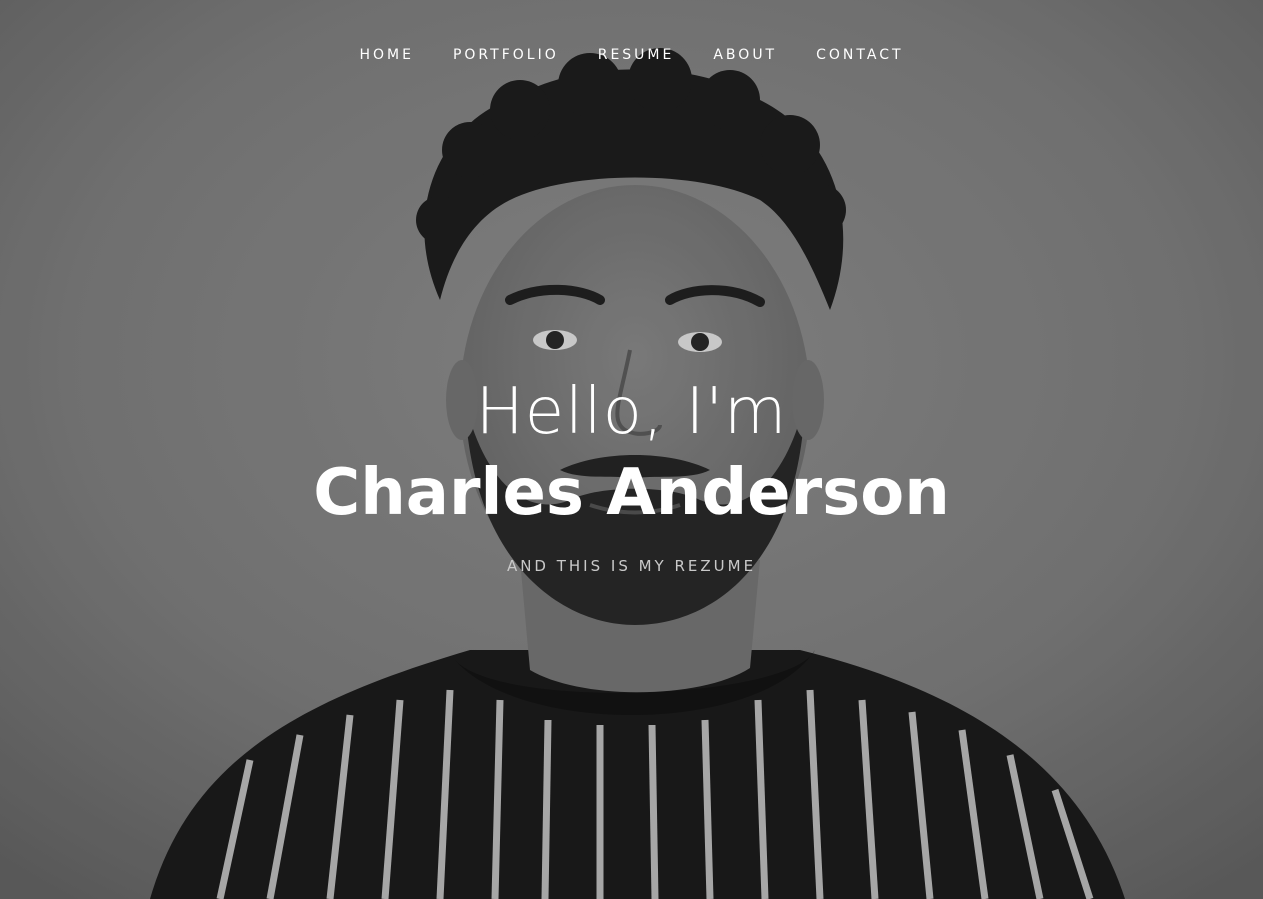  Describe the element at coordinates (506, 55) in the screenshot. I see `nav-item-portfolio: PORTFOLIO` at that location.